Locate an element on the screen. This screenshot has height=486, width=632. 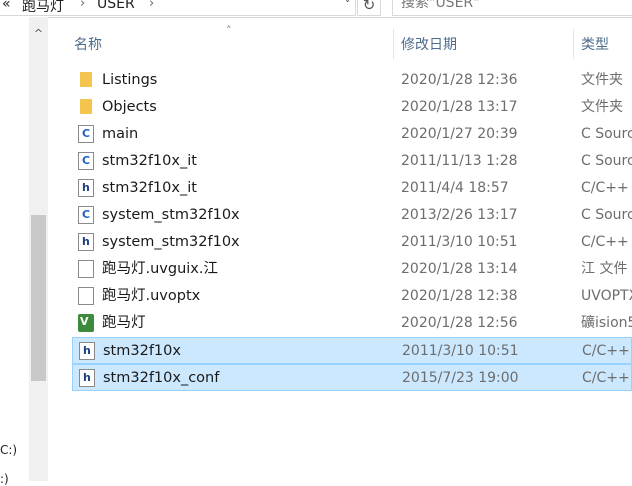
file-row: Objects 2020/1/28 13:17 文件夹 is located at coordinates (352, 107).